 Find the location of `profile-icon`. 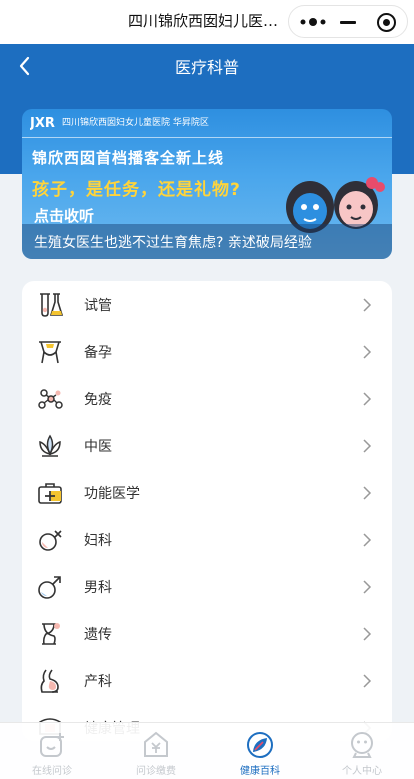

profile-icon is located at coordinates (362, 745).